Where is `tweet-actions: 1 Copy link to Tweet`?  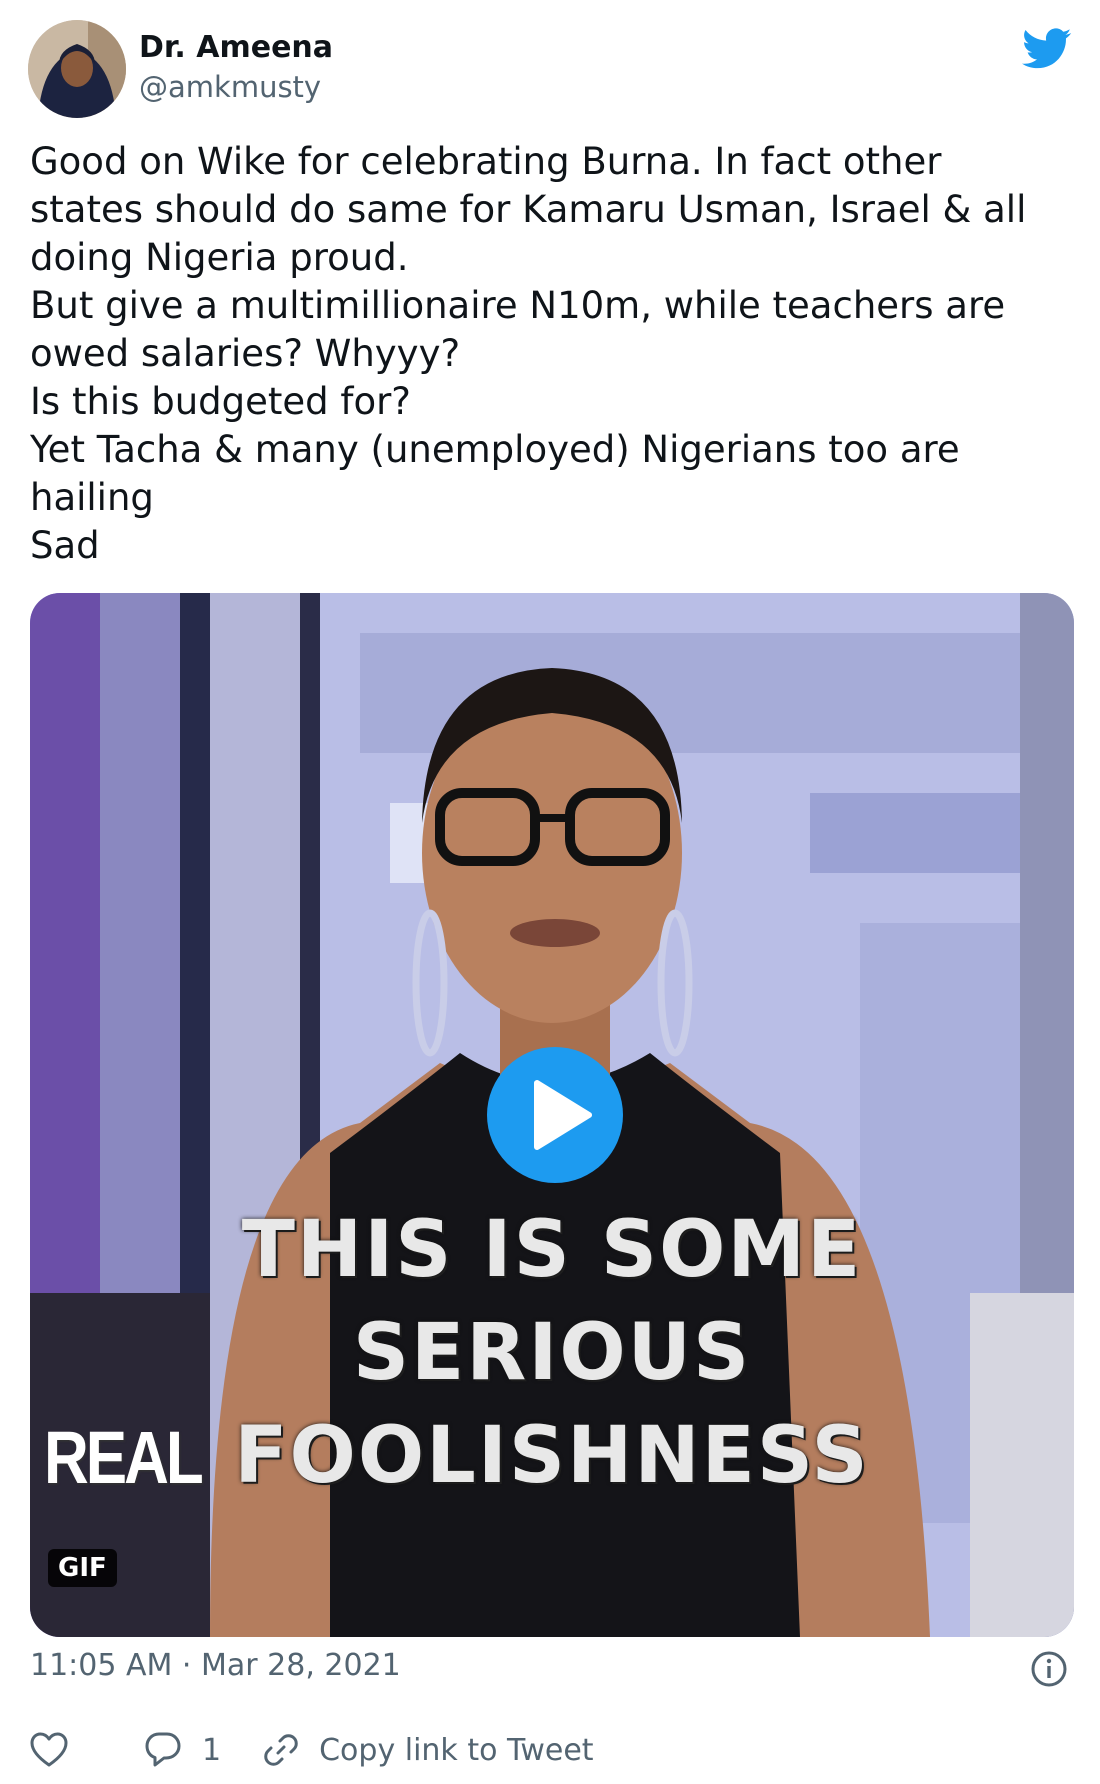
tweet-actions: 1 Copy link to Tweet is located at coordinates (312, 1750).